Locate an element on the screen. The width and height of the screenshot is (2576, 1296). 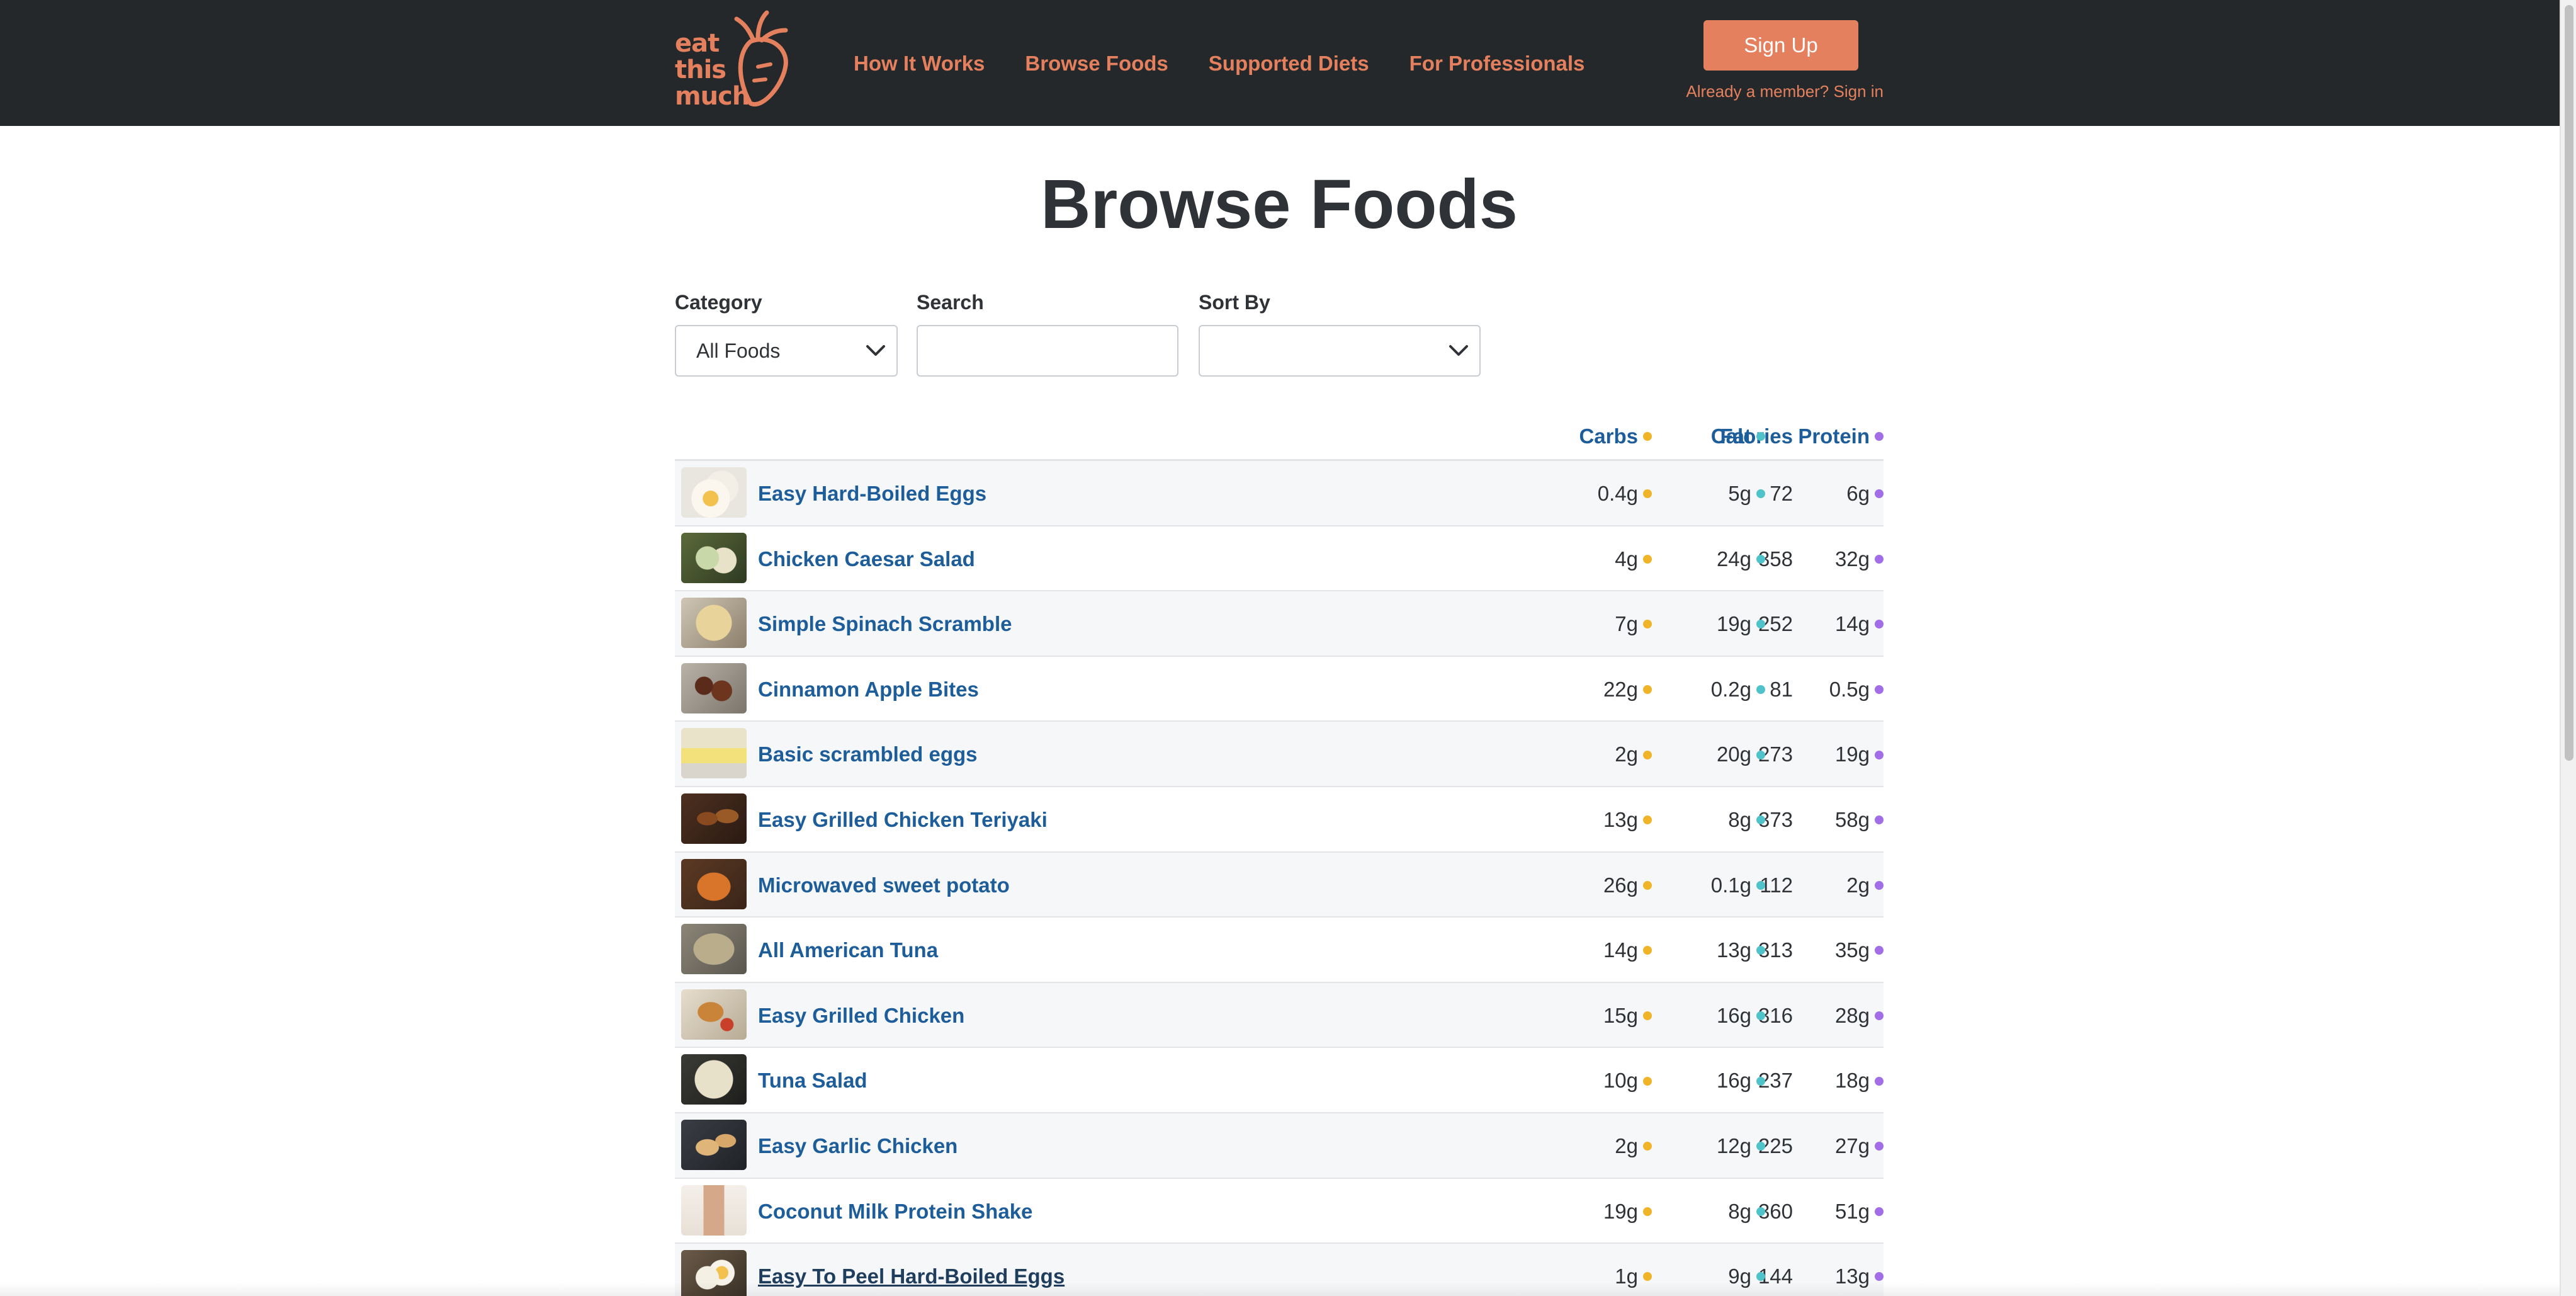
protein-value: 2g is located at coordinates (1858, 885).